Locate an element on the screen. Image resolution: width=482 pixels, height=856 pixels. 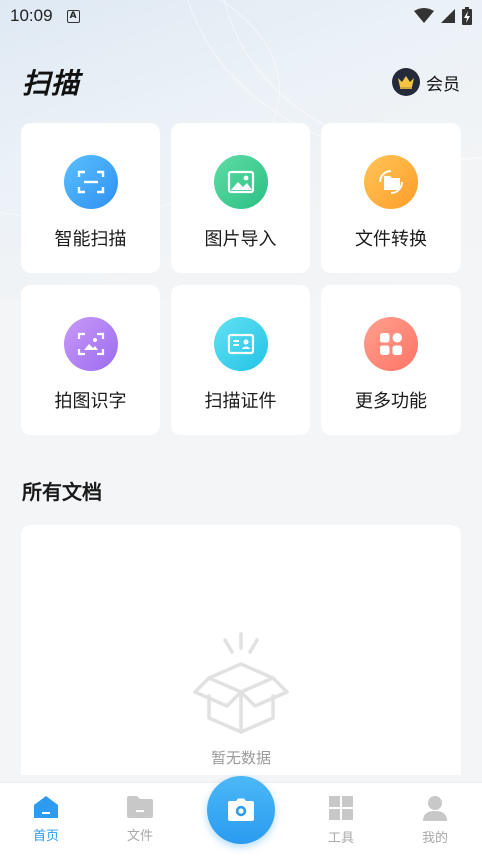
nav-files: 文件 is located at coordinates (140, 819).